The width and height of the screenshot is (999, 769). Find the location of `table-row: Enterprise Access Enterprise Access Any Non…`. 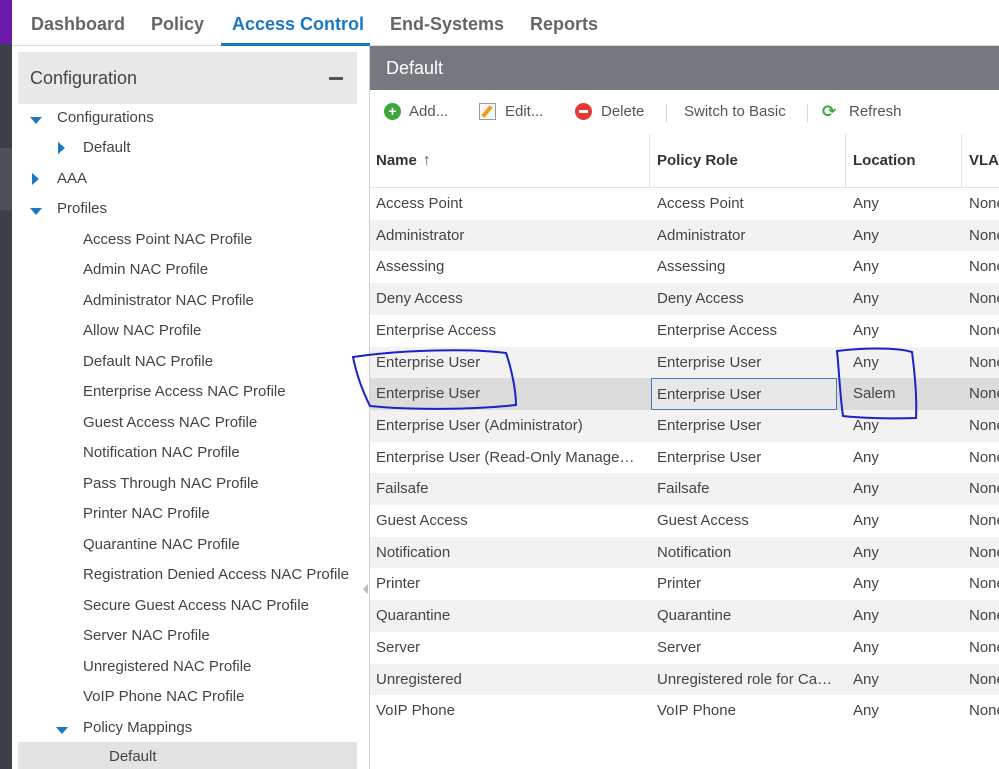

table-row: Enterprise Access Enterprise Access Any Non… is located at coordinates (684, 331).